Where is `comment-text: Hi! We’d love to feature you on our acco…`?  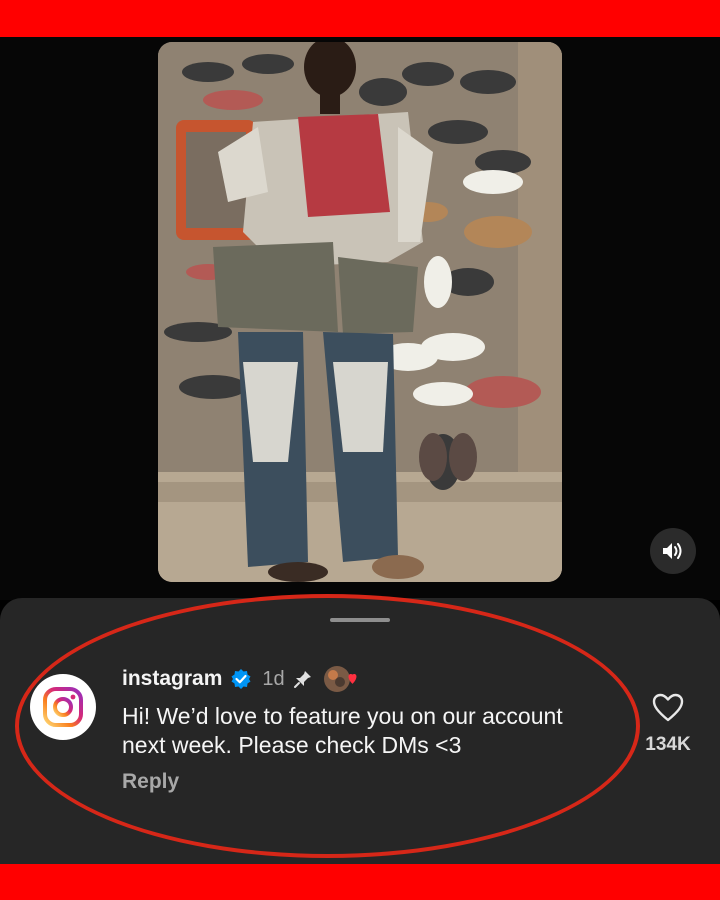 comment-text: Hi! We’d love to feature you on our acco… is located at coordinates (342, 730).